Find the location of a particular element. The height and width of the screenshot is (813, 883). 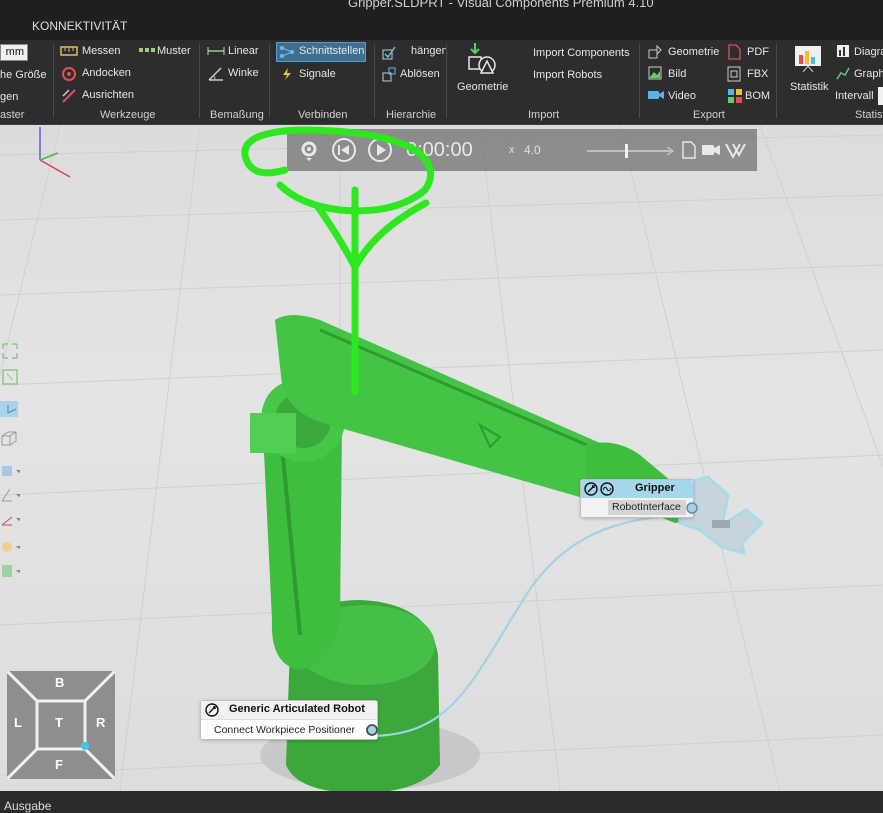

nav-left-face: L is located at coordinates (18, 722).